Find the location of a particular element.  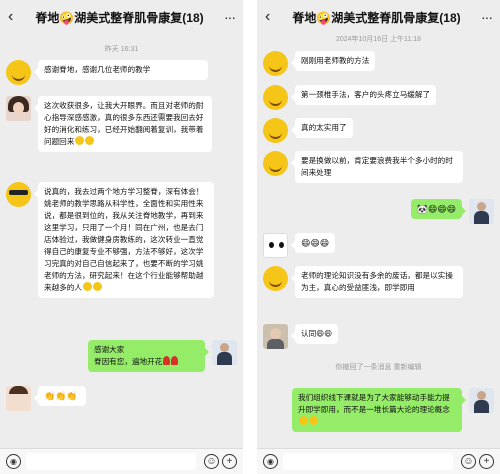

message-text: 感谢大家 is located at coordinates (109, 349).